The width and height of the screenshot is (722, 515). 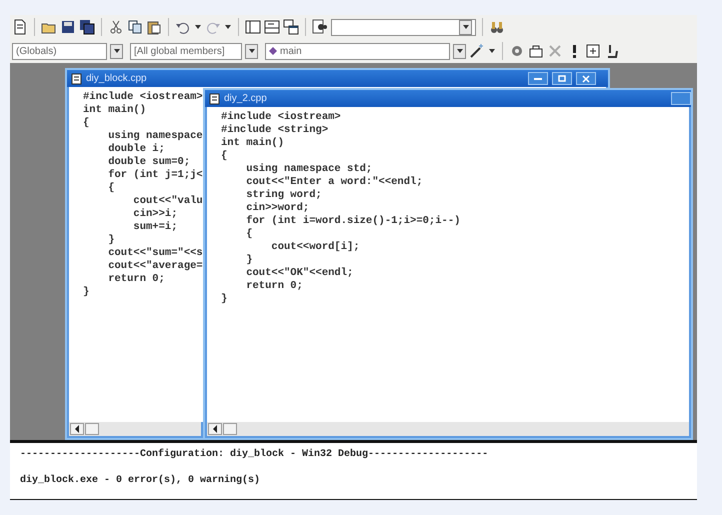 What do you see at coordinates (245, 99) in the screenshot?
I see `window-title: diy_2.cpp` at bounding box center [245, 99].